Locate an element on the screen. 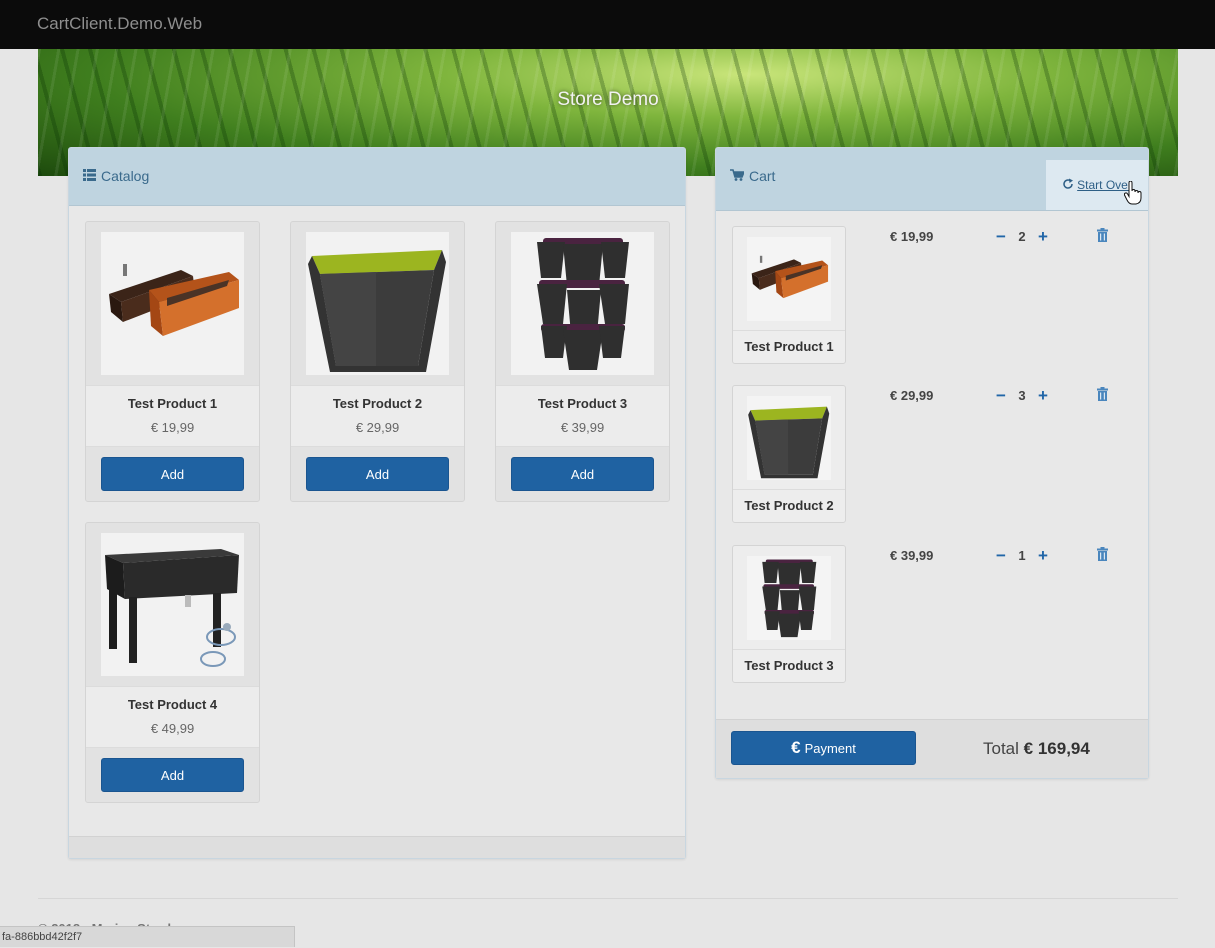 This screenshot has height=948, width=1215. product-card: Test Product 3 € 39,99 Add is located at coordinates (582, 361).